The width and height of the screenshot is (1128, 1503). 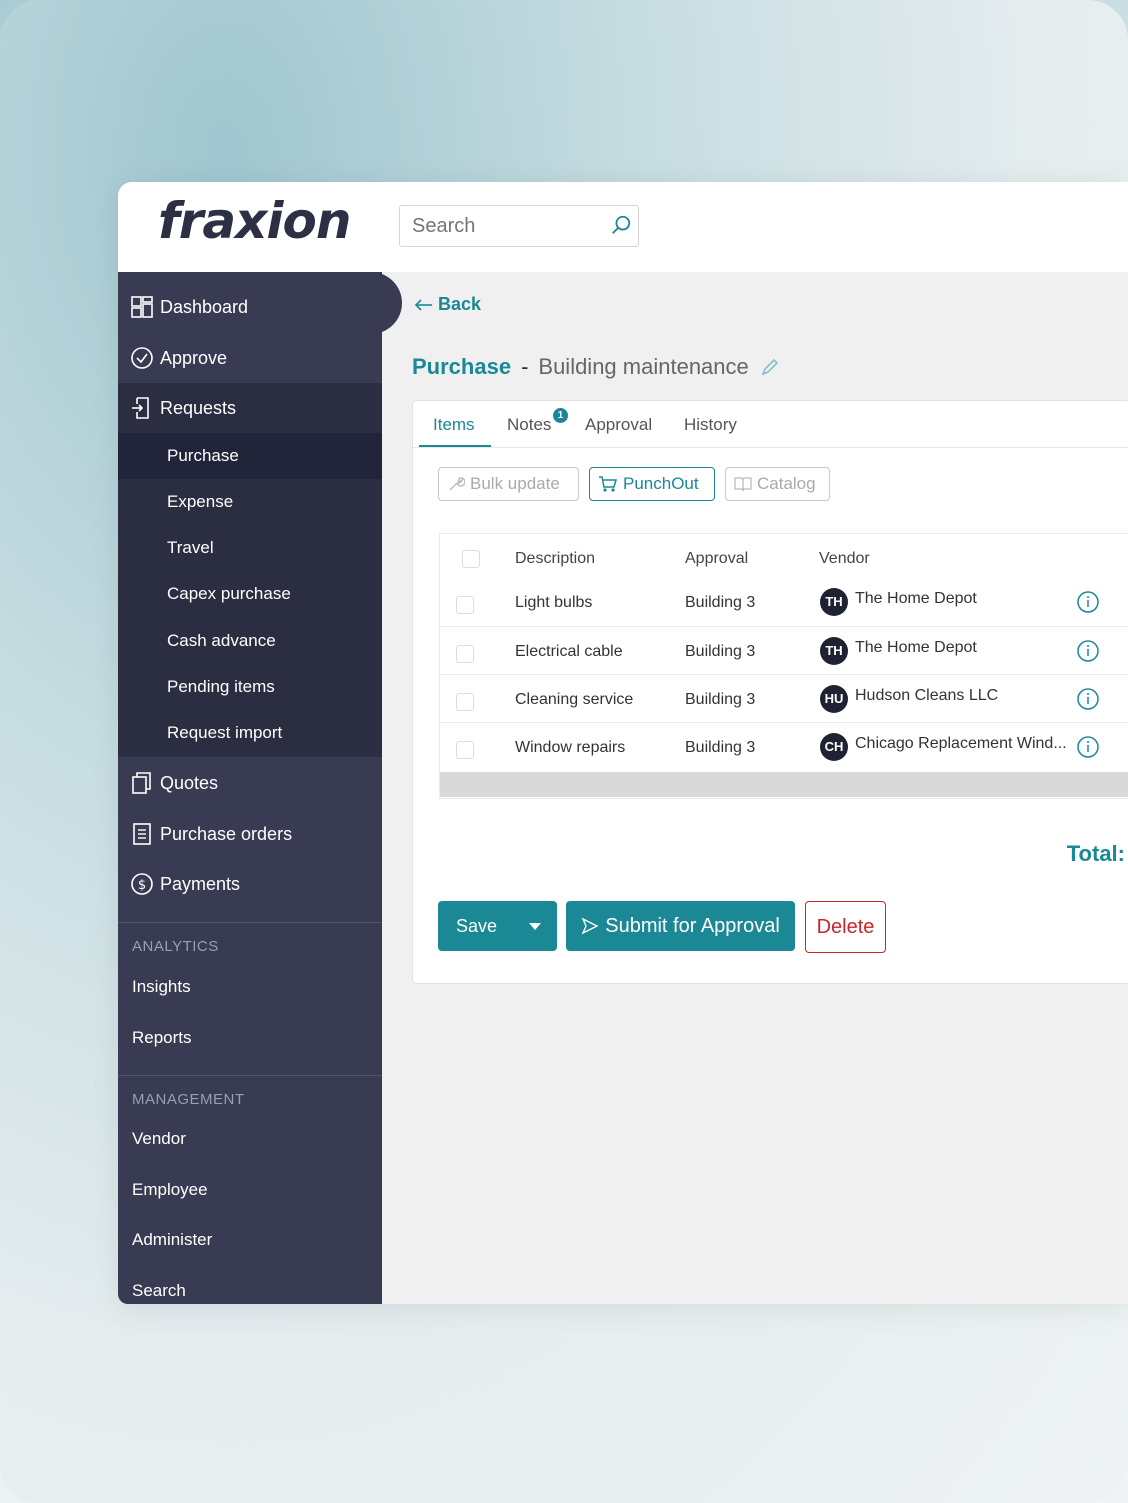 What do you see at coordinates (140, 408) in the screenshot?
I see `request-icon` at bounding box center [140, 408].